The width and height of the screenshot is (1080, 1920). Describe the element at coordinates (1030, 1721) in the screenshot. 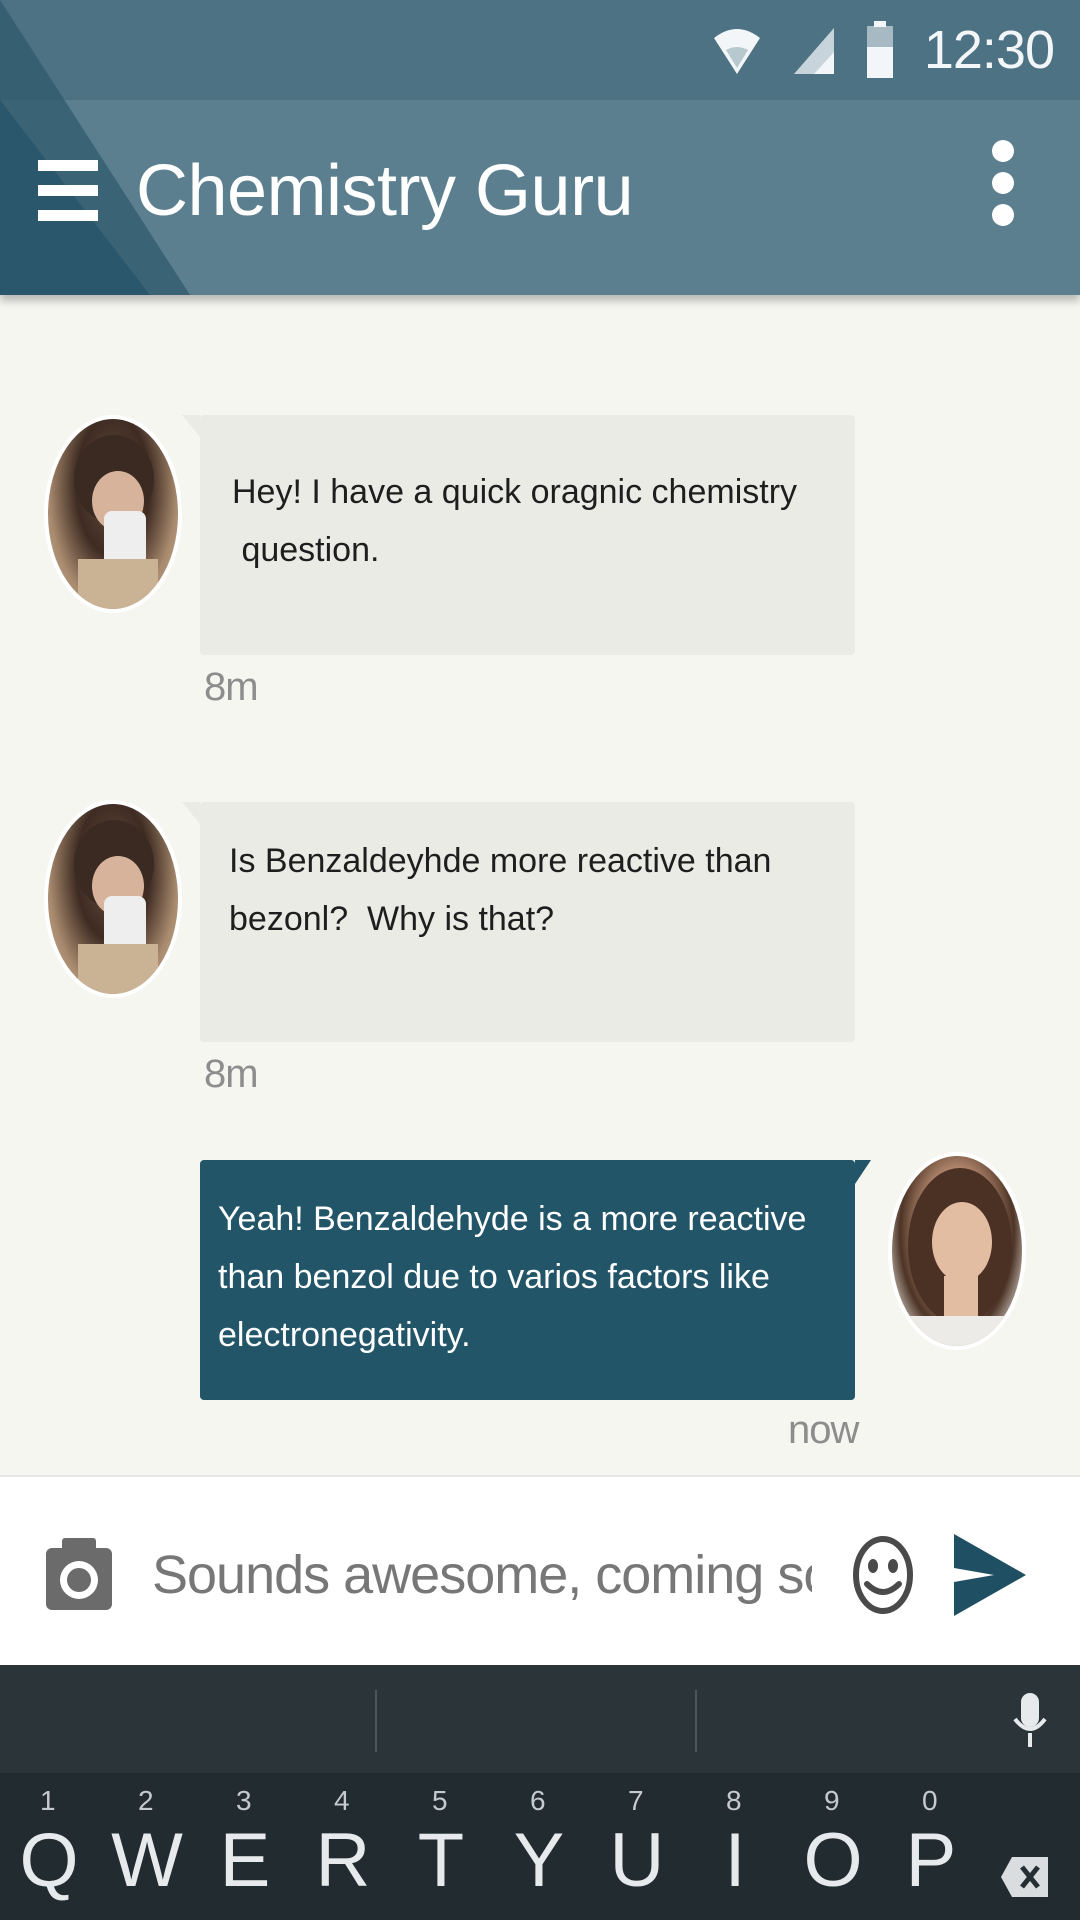

I see `microphone-icon` at that location.